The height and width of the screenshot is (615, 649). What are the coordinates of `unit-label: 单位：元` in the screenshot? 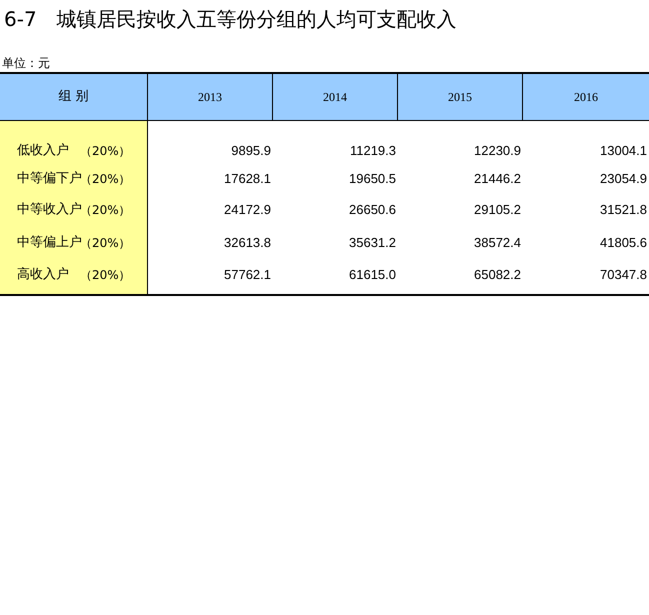 It's located at (26, 63).